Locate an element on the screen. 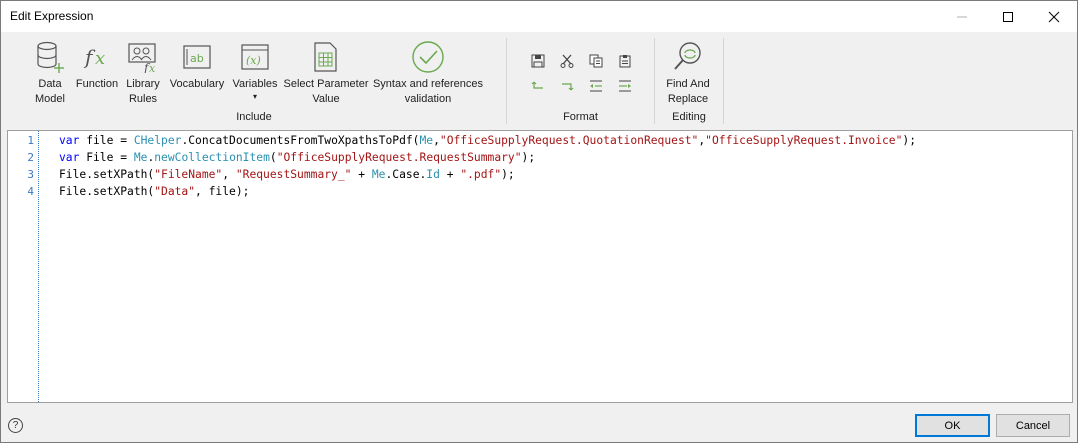 This screenshot has width=1078, height=443. select-parameter-label-2: Value is located at coordinates (326, 99).